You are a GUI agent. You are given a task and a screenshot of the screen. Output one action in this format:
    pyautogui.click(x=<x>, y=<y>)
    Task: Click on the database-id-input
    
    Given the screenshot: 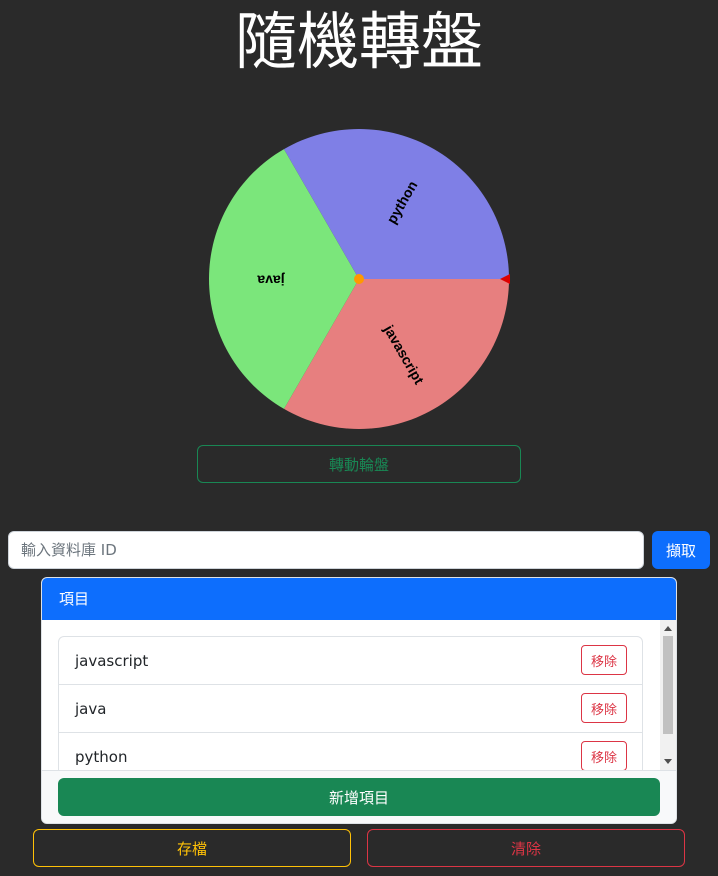 What is the action you would take?
    pyautogui.click(x=326, y=550)
    